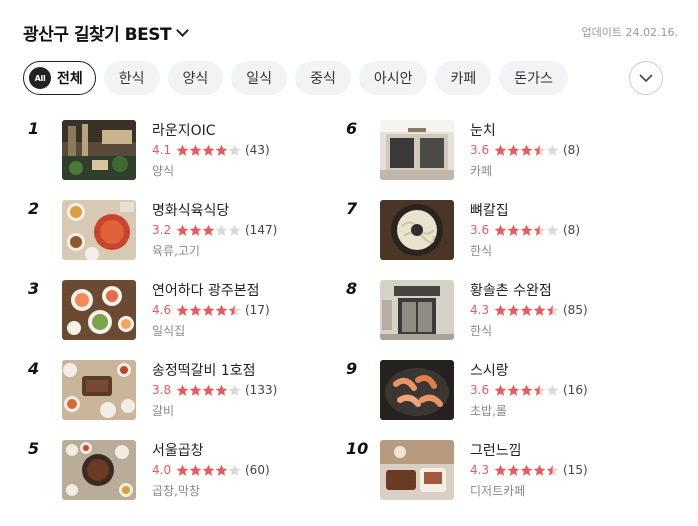 This screenshot has width=698, height=526. Describe the element at coordinates (575, 470) in the screenshot. I see `review-count: (15)` at that location.